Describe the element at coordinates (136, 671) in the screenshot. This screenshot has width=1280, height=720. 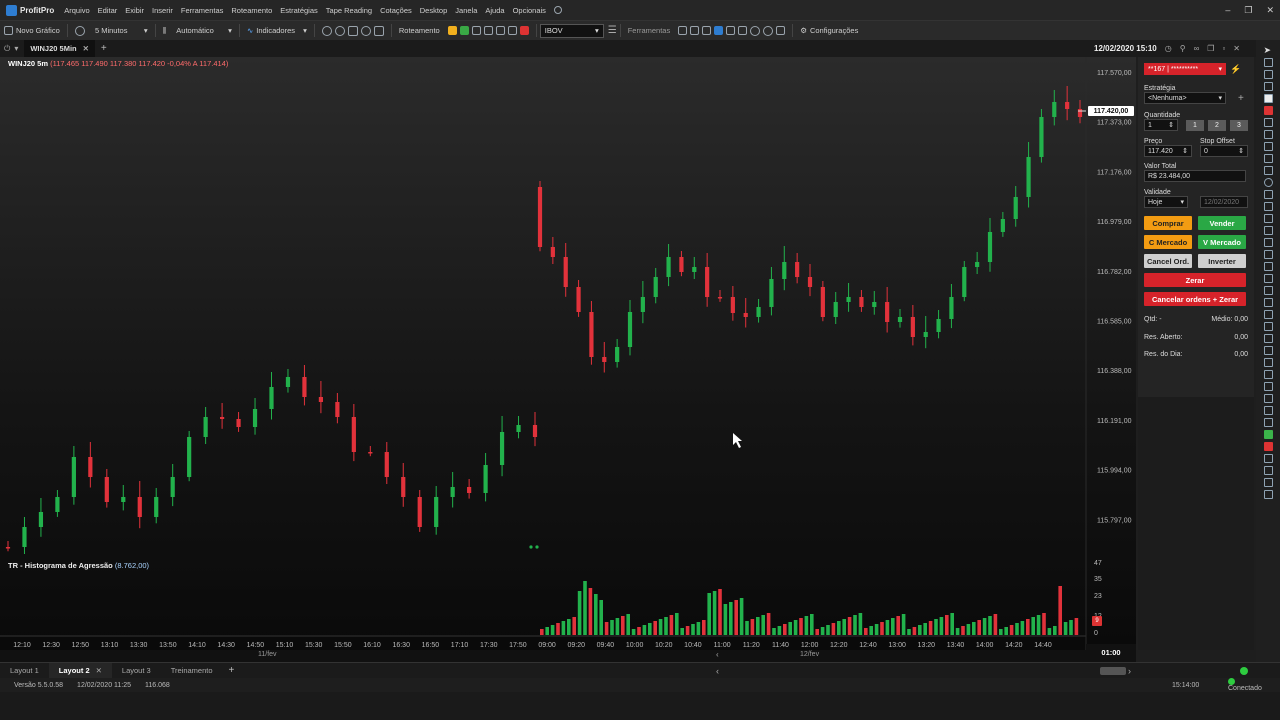
I see `tab-layout-3: Layout 3` at that location.